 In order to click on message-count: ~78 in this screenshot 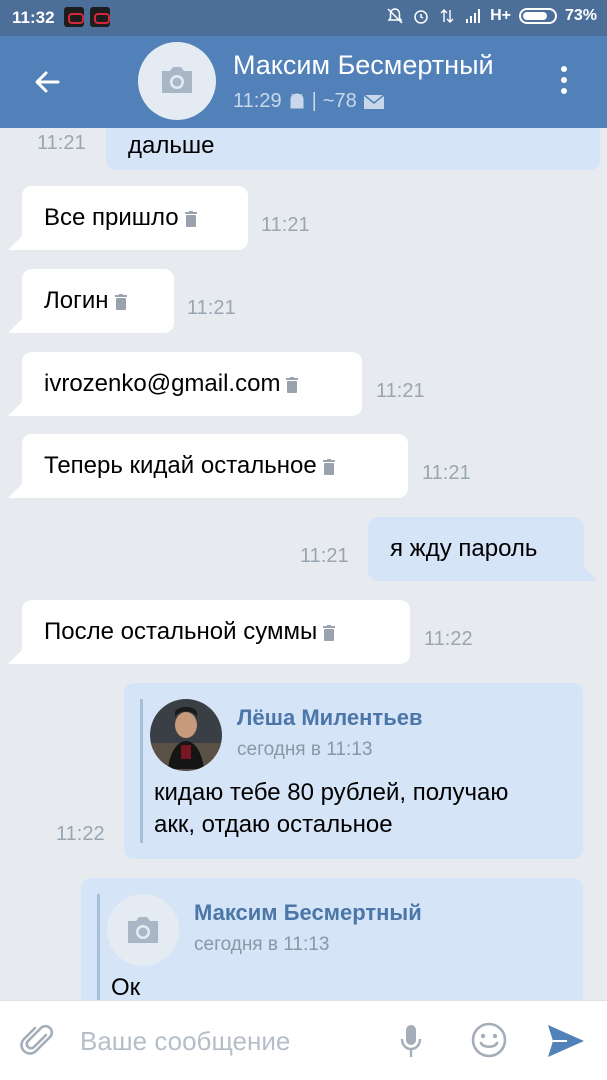, I will do `click(339, 101)`.